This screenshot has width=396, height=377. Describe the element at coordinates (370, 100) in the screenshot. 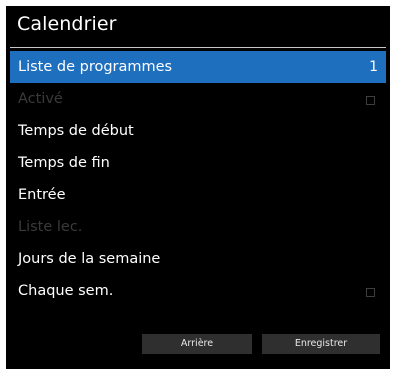

I see `enabled-checkbox` at that location.